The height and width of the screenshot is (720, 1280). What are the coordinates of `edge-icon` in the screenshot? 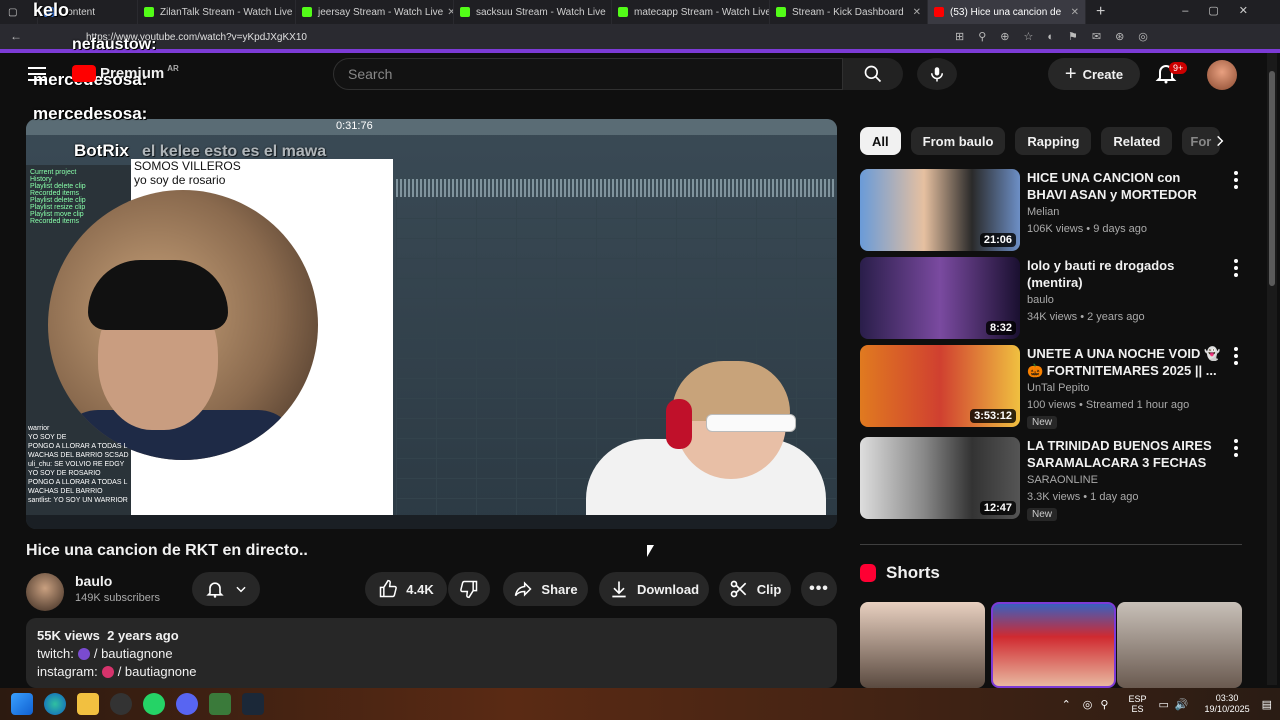 It's located at (55, 704).